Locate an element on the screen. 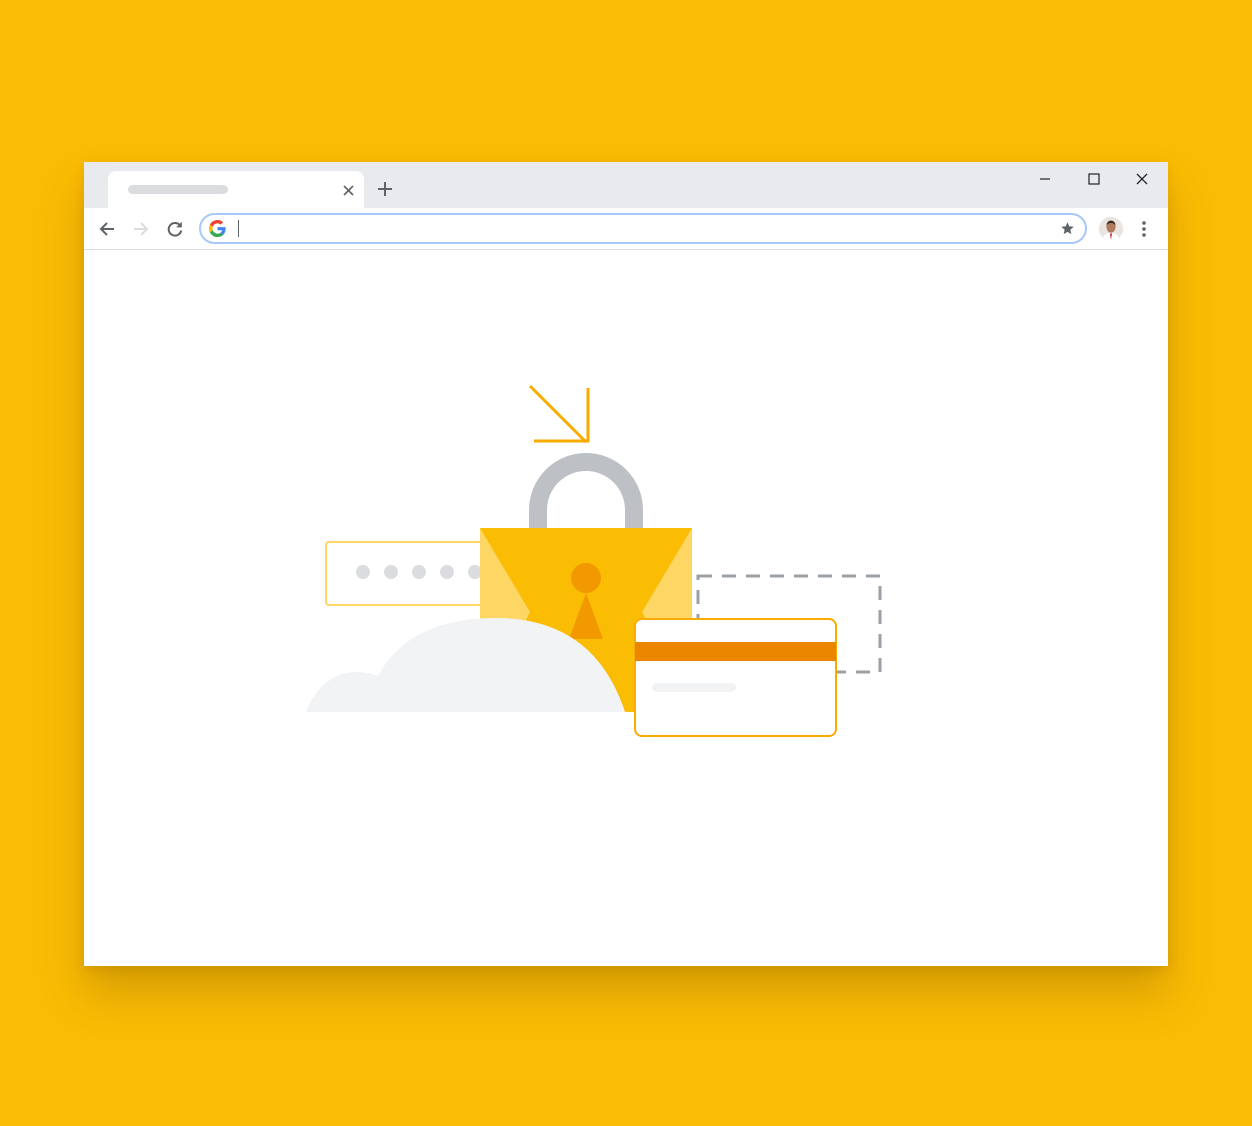 The height and width of the screenshot is (1126, 1252). browser-tab is located at coordinates (236, 189).